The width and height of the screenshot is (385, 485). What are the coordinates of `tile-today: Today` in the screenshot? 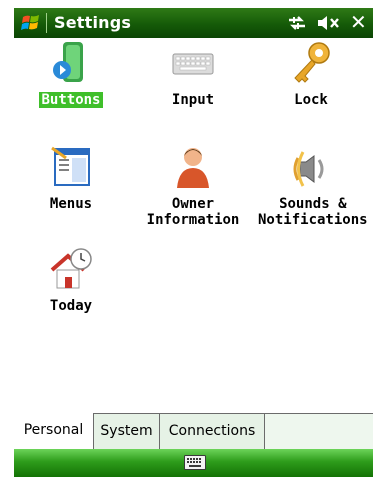 It's located at (71, 280).